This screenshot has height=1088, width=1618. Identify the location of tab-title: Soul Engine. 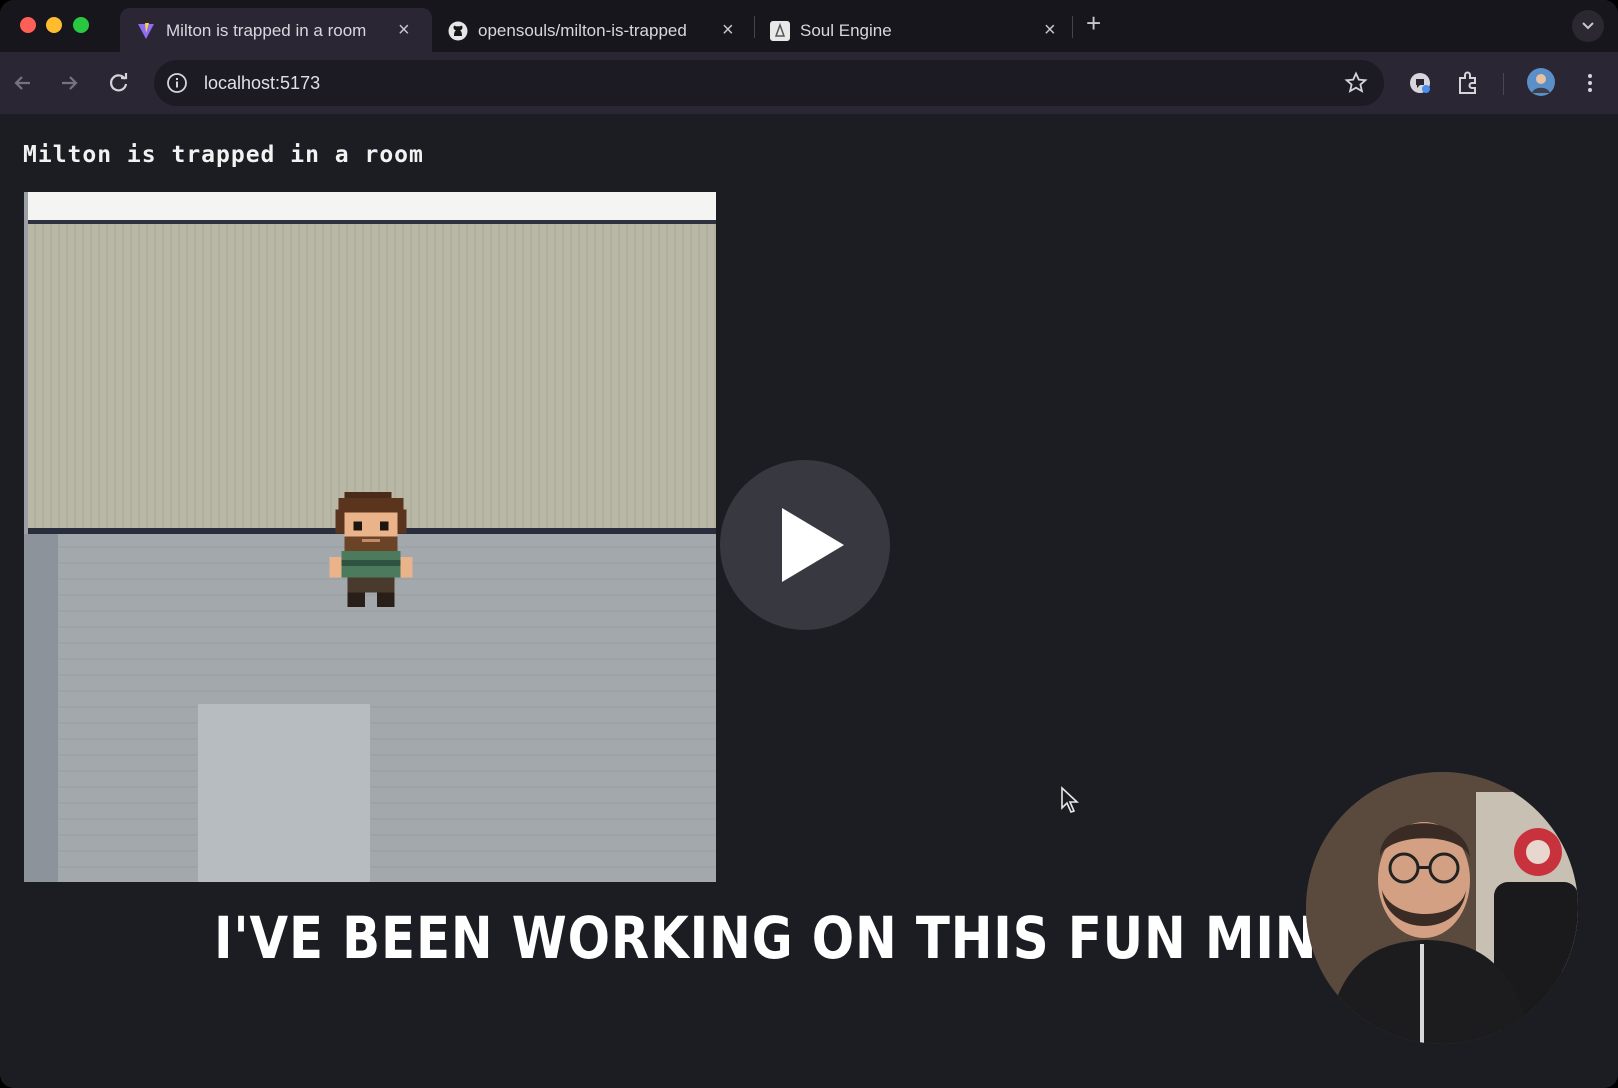
(846, 30).